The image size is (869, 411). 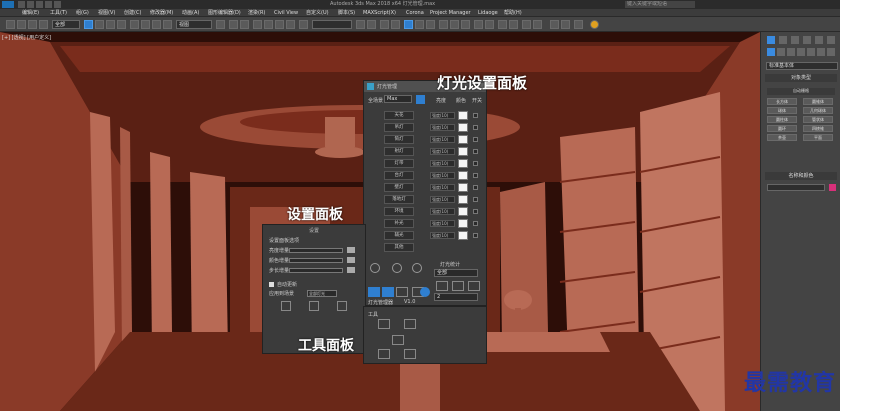 What do you see at coordinates (818, 137) in the screenshot?
I see `plane-button: 平面` at bounding box center [818, 137].